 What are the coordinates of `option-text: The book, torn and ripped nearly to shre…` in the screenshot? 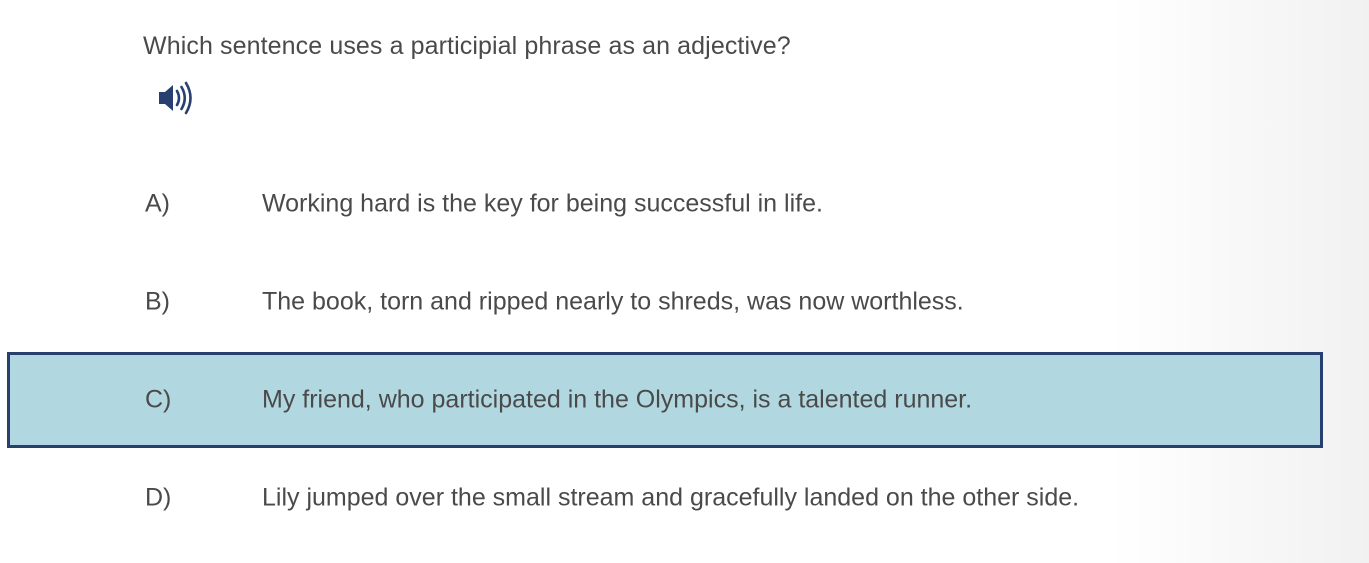 It's located at (613, 301).